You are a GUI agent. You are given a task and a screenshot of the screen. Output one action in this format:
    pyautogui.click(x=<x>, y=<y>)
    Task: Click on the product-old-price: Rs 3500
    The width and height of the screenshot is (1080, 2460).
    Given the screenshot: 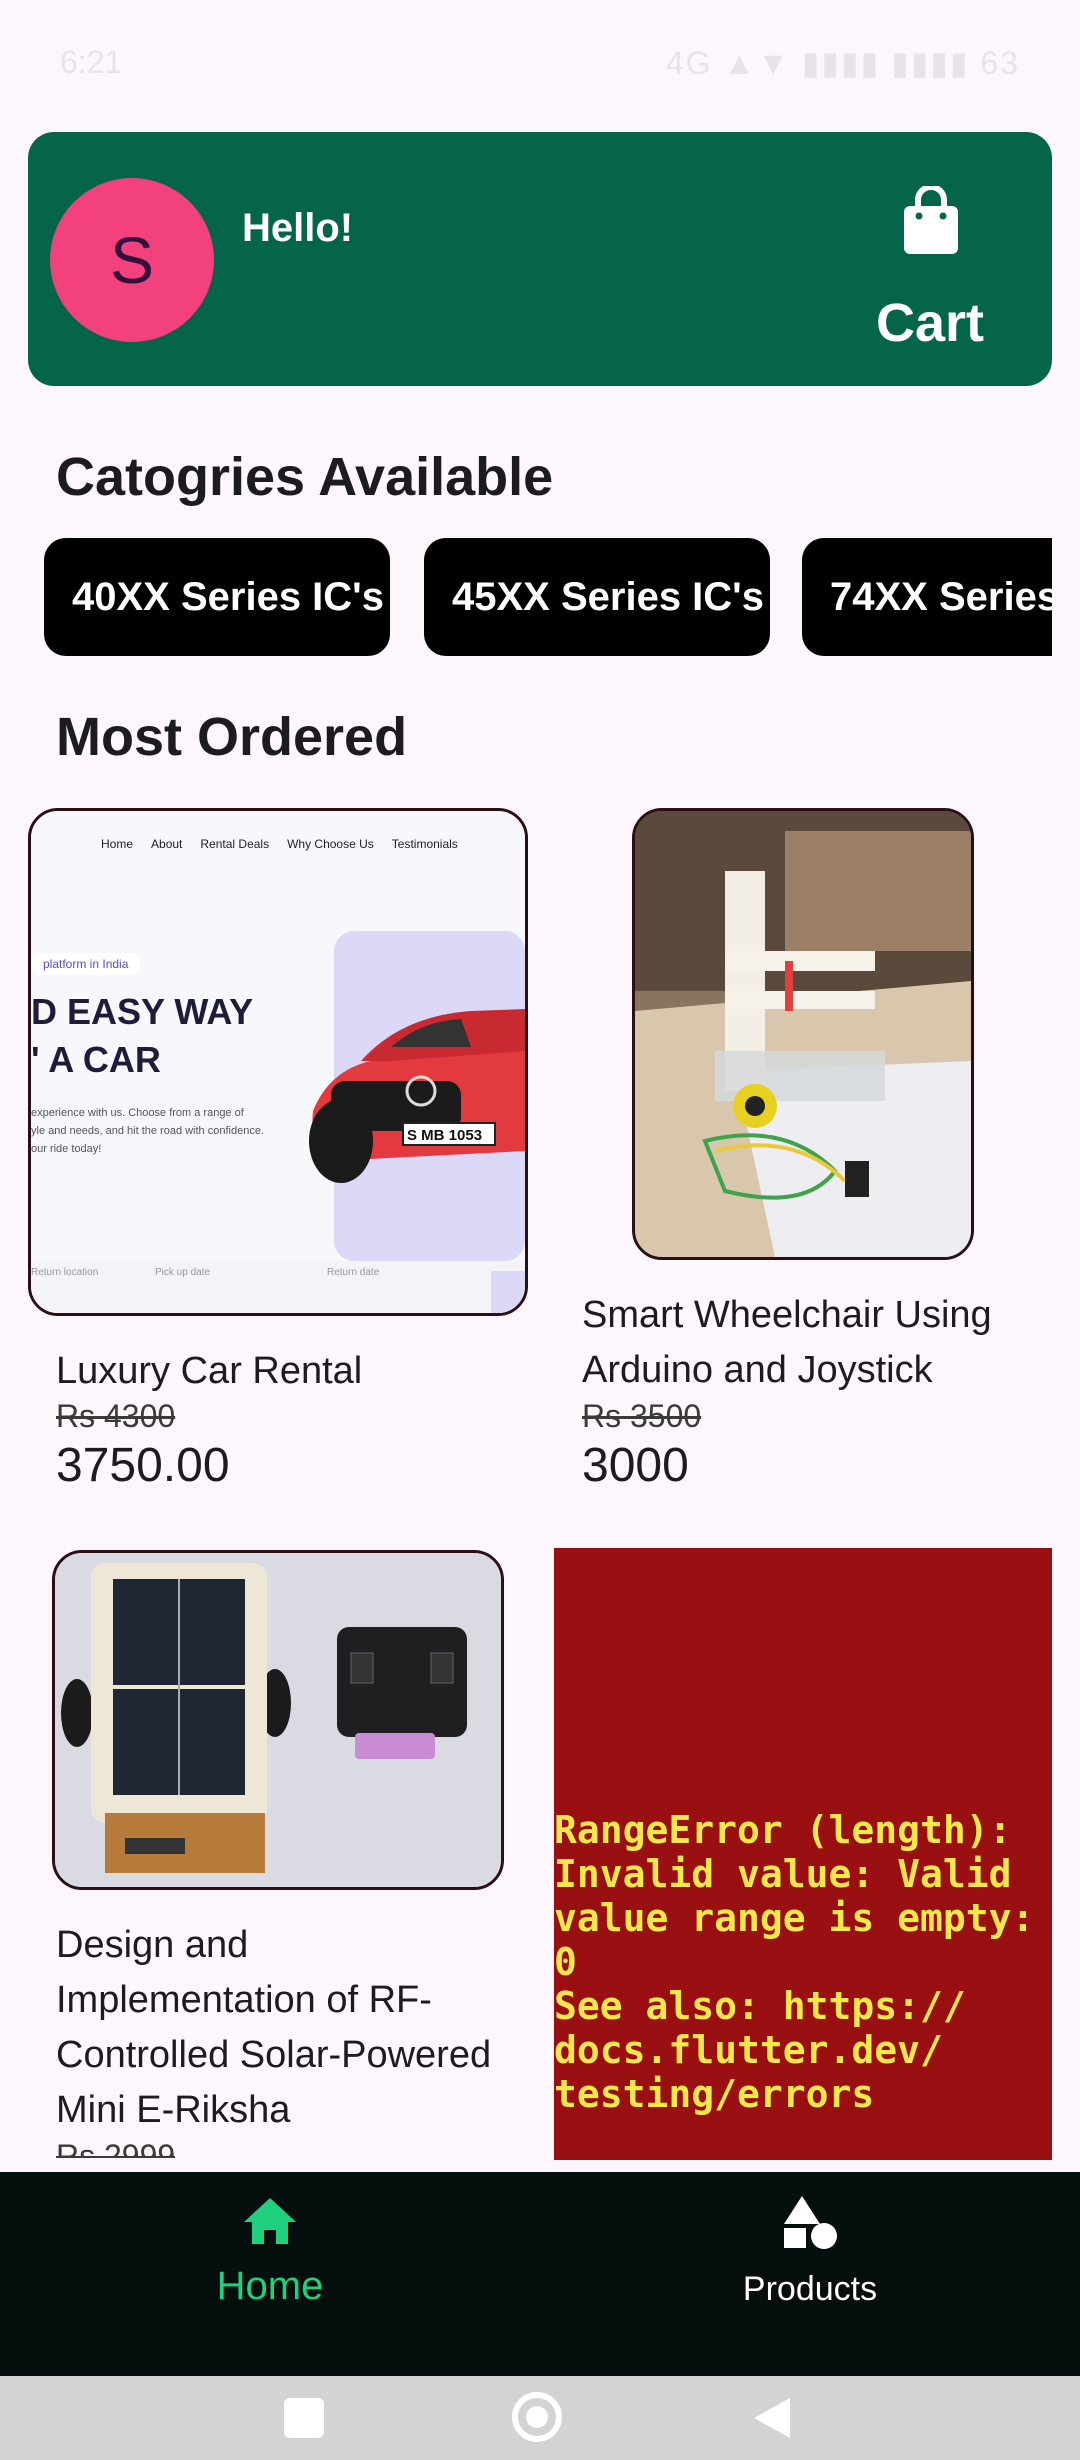 What is the action you would take?
    pyautogui.click(x=642, y=1416)
    